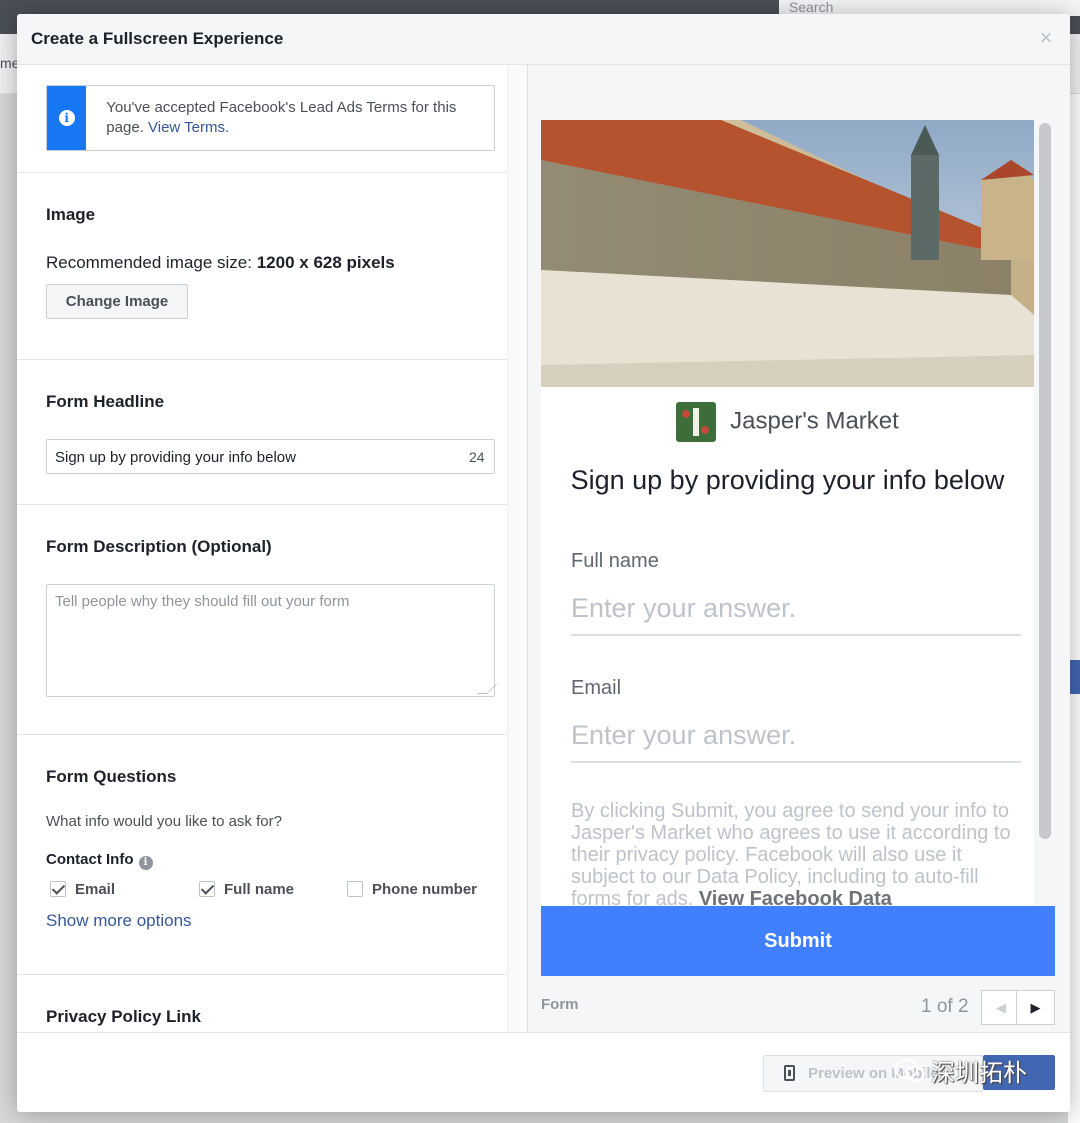  Describe the element at coordinates (58, 889) in the screenshot. I see `checkbox-email-box` at that location.